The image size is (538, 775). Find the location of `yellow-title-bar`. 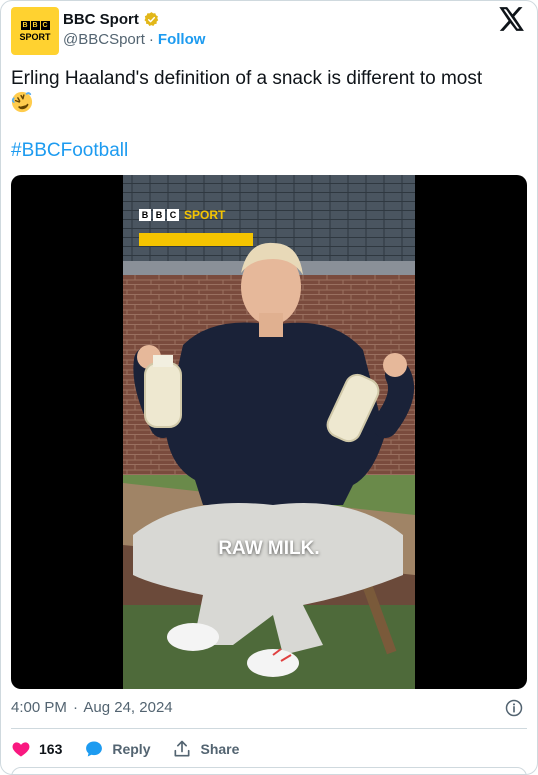

yellow-title-bar is located at coordinates (196, 239).